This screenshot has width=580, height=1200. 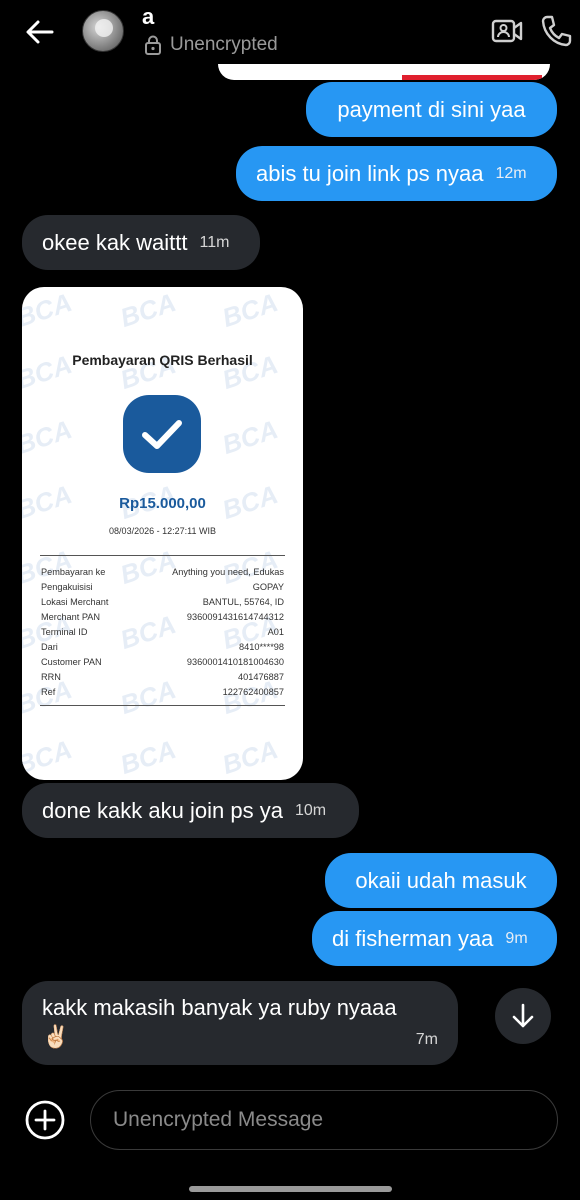 What do you see at coordinates (56, 1036) in the screenshot?
I see `victory-hand-emoji: ✌🏻` at bounding box center [56, 1036].